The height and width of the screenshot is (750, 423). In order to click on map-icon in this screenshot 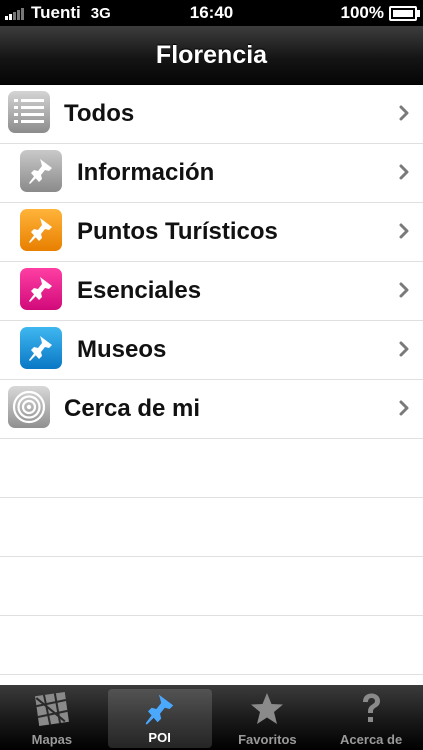, I will do `click(51, 709)`.